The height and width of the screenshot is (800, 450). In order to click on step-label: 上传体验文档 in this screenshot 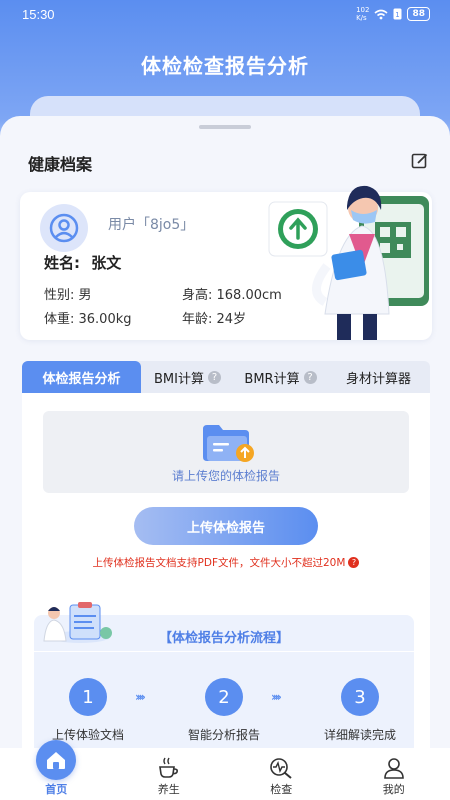, I will do `click(87, 735)`.